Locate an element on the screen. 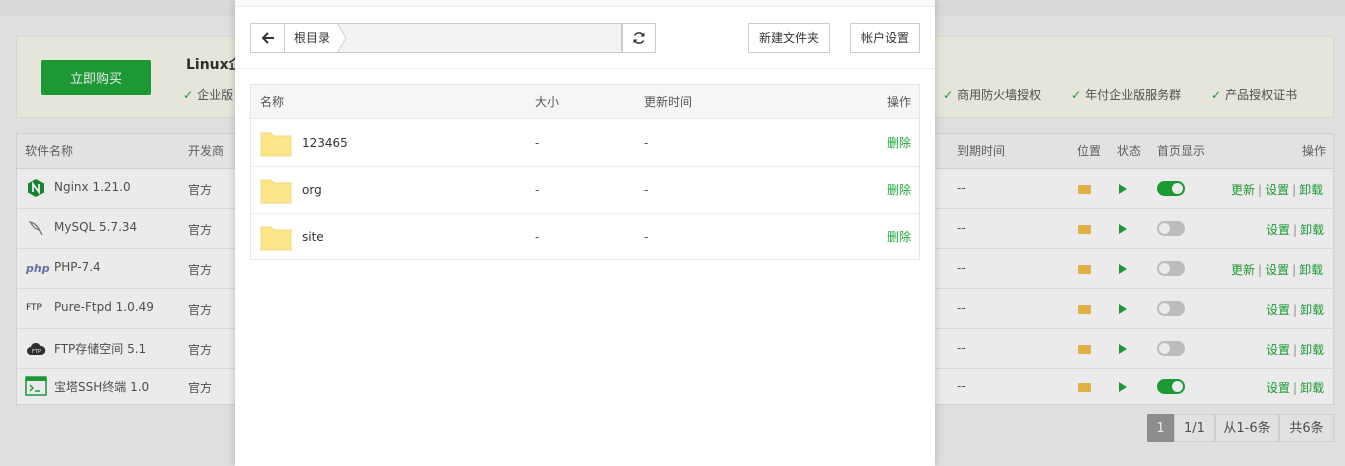 The image size is (1345, 466). file-row: site - - 删除 is located at coordinates (585, 237).